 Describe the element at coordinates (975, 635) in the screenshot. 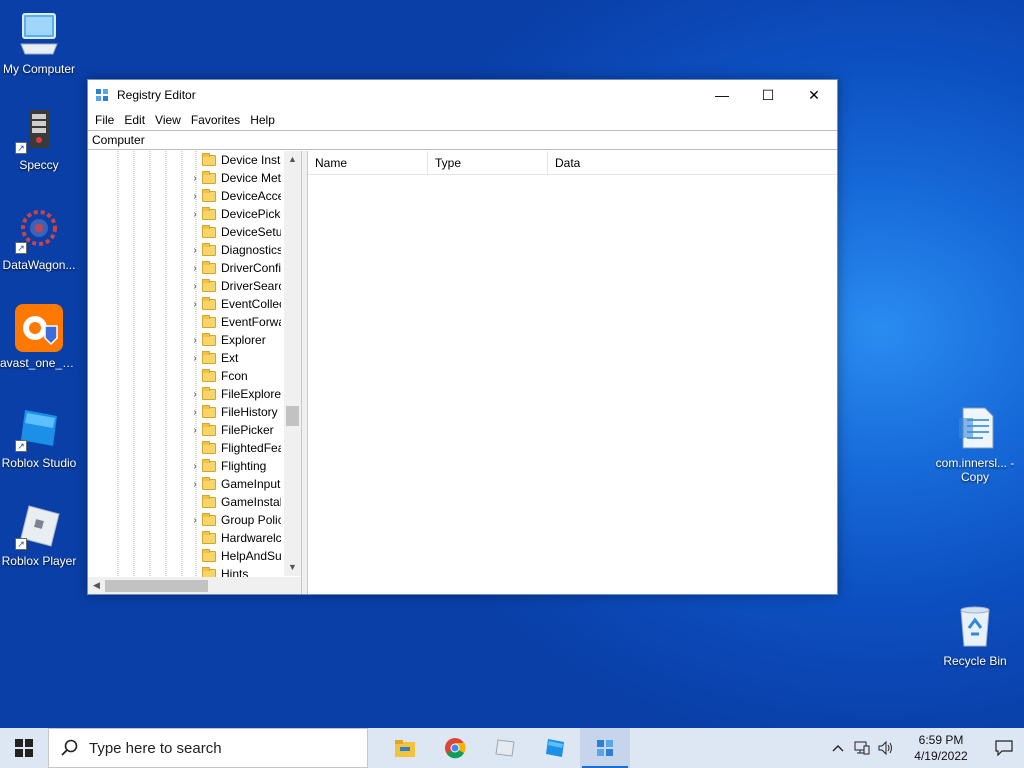

I see `desktop-icon-recycle-bin: Recycle Bin` at that location.